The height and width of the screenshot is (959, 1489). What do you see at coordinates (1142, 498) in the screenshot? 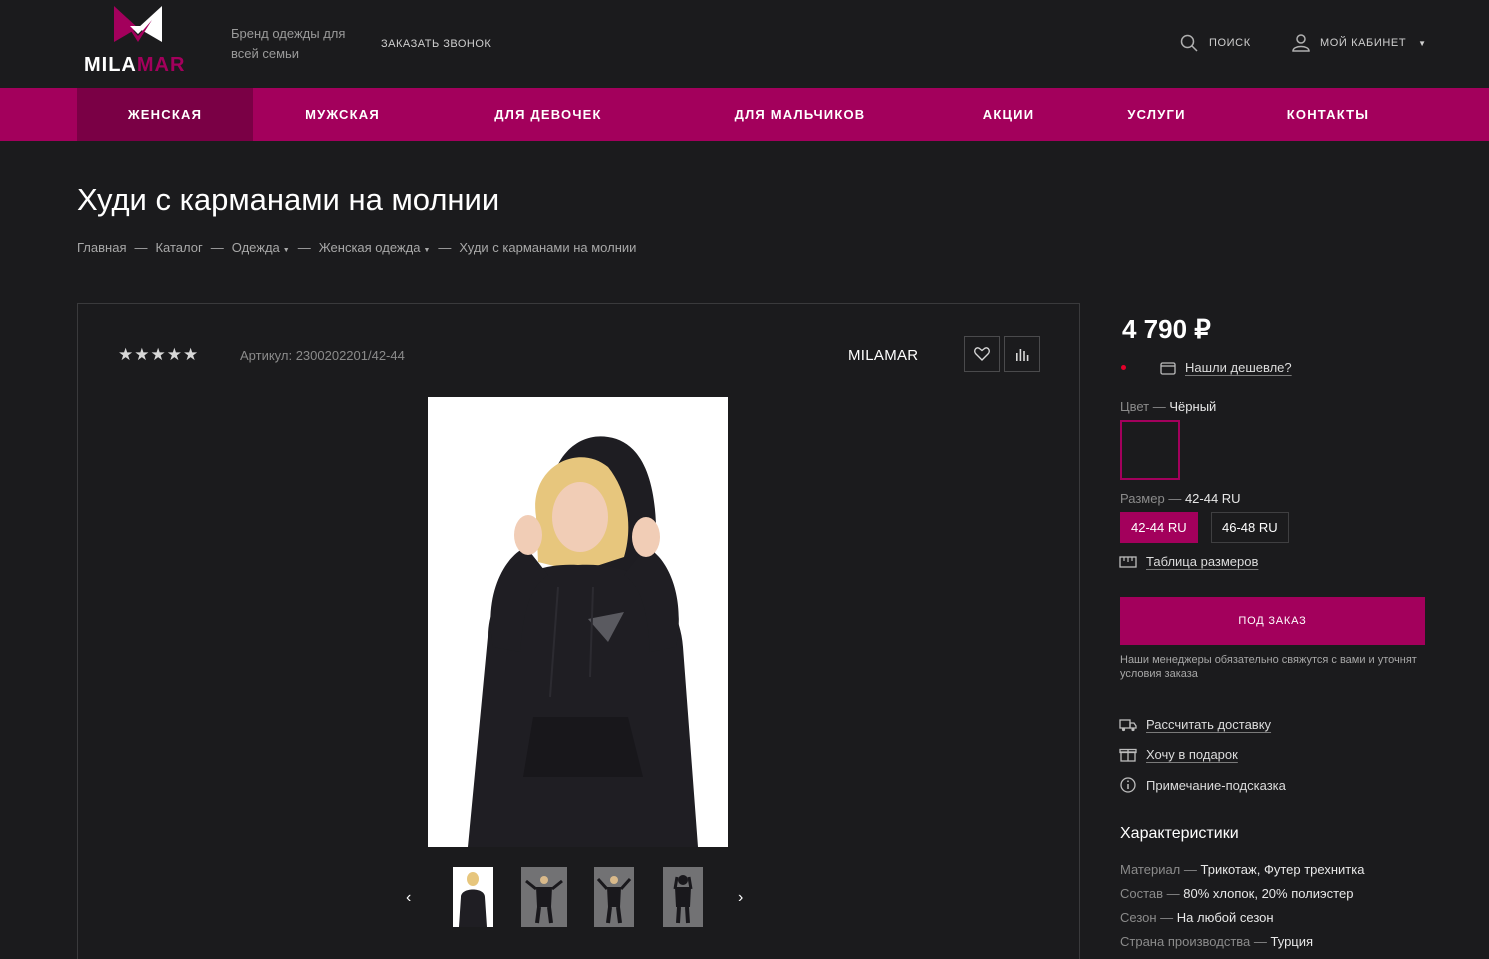
I see `size-label: Размер` at bounding box center [1142, 498].